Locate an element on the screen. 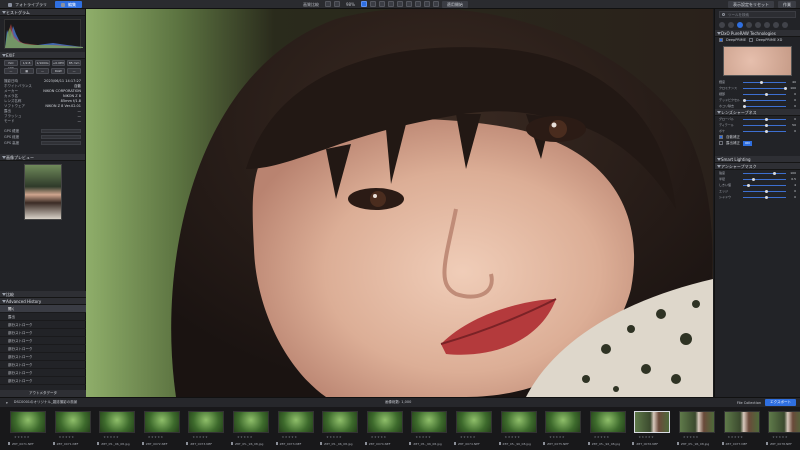 This screenshot has width=800, height=450. fit-icon is located at coordinates (337, 4).